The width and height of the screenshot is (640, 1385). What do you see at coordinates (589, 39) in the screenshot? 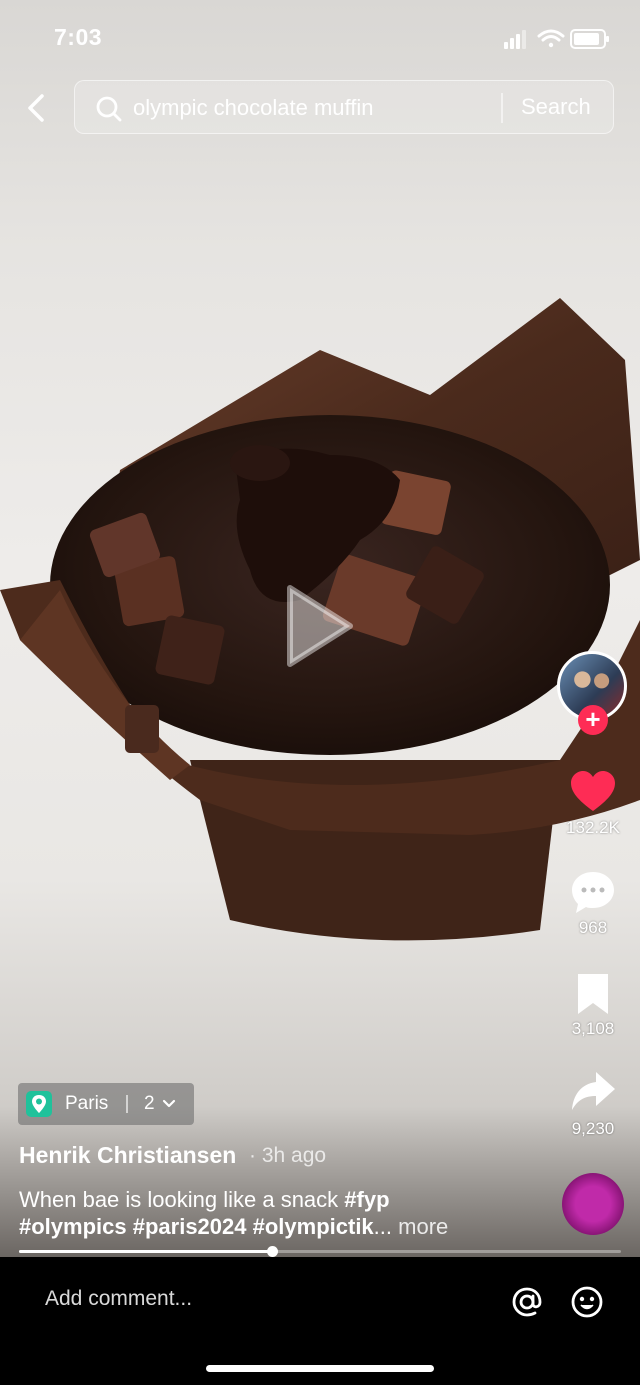
I see `battery-icon` at bounding box center [589, 39].